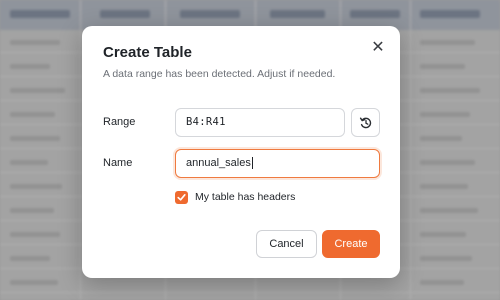  I want to click on dialog-title: Create Table, so click(147, 52).